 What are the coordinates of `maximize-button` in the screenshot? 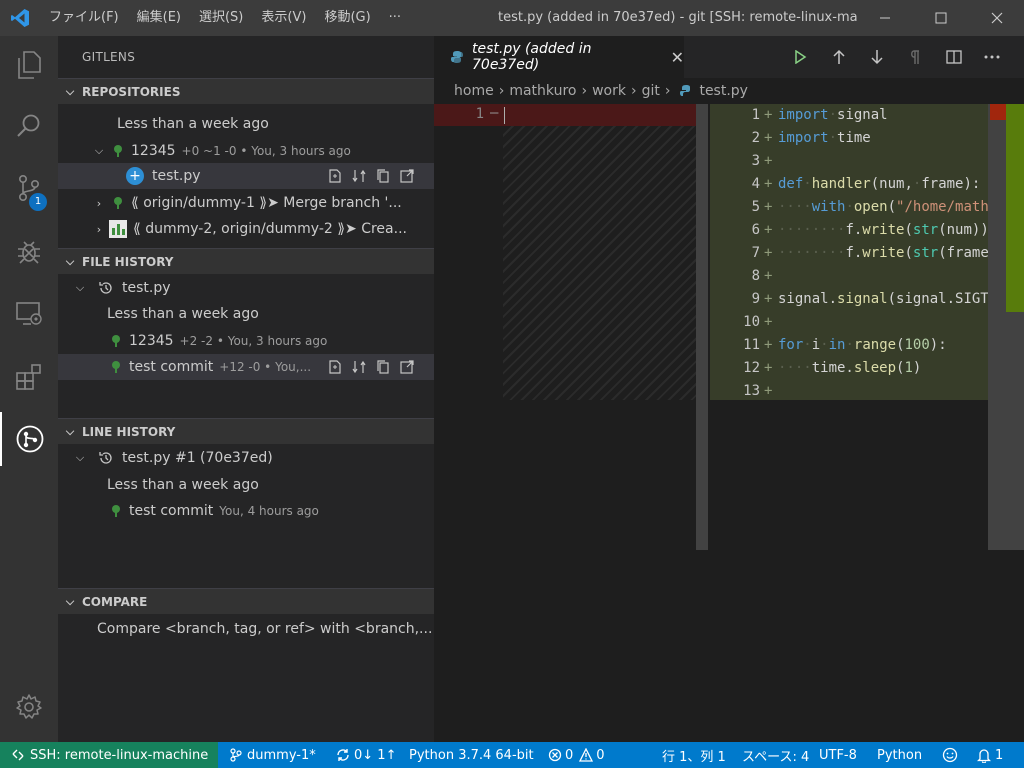 It's located at (941, 18).